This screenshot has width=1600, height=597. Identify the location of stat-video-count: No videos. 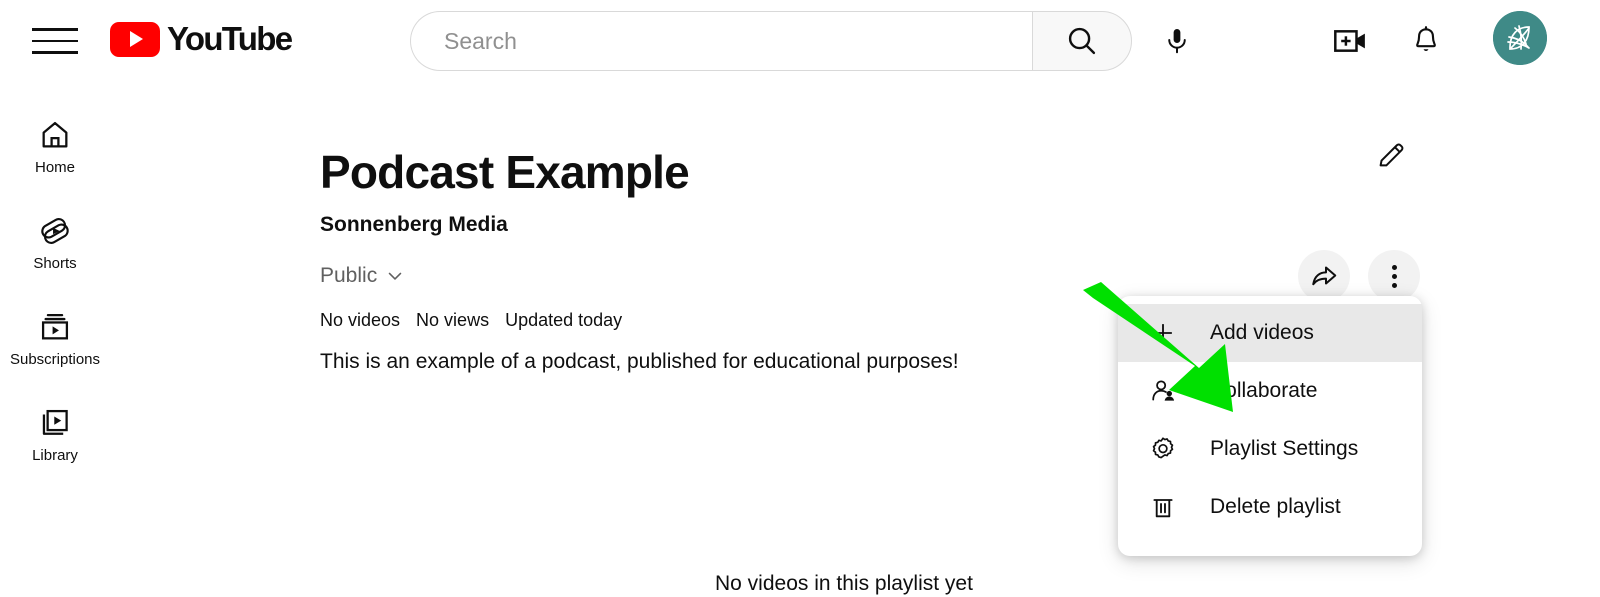
(360, 320).